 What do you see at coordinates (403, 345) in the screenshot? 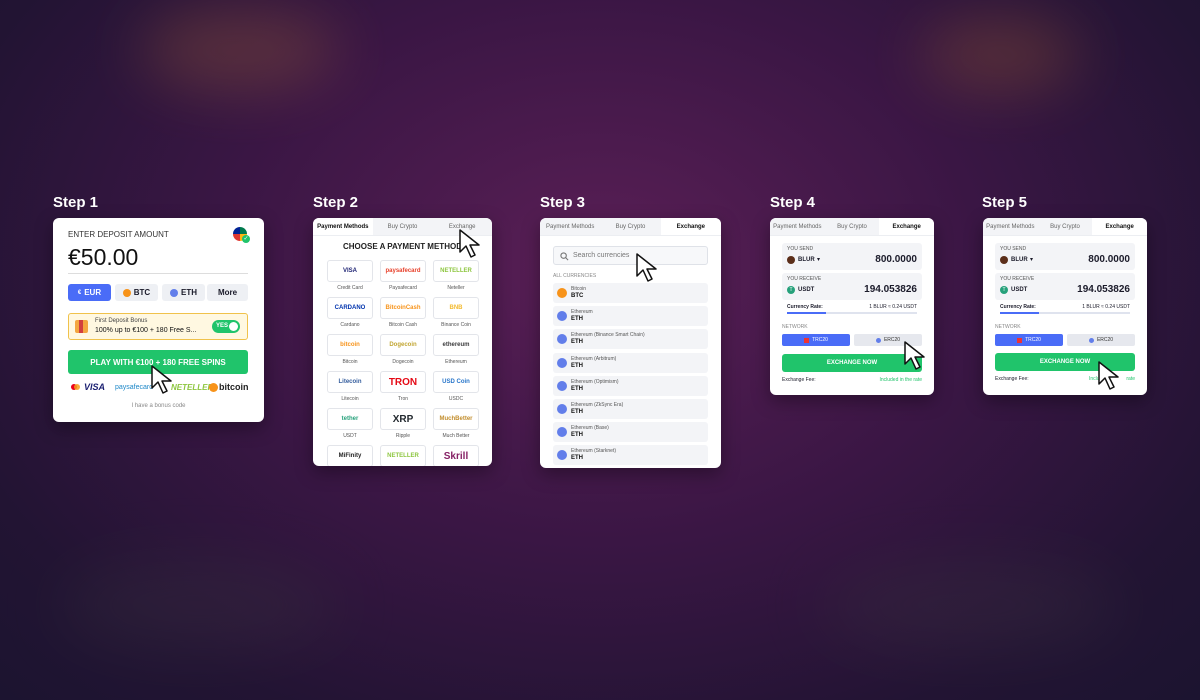
I see `payment-method-dogecoin: Dogecoin` at bounding box center [403, 345].